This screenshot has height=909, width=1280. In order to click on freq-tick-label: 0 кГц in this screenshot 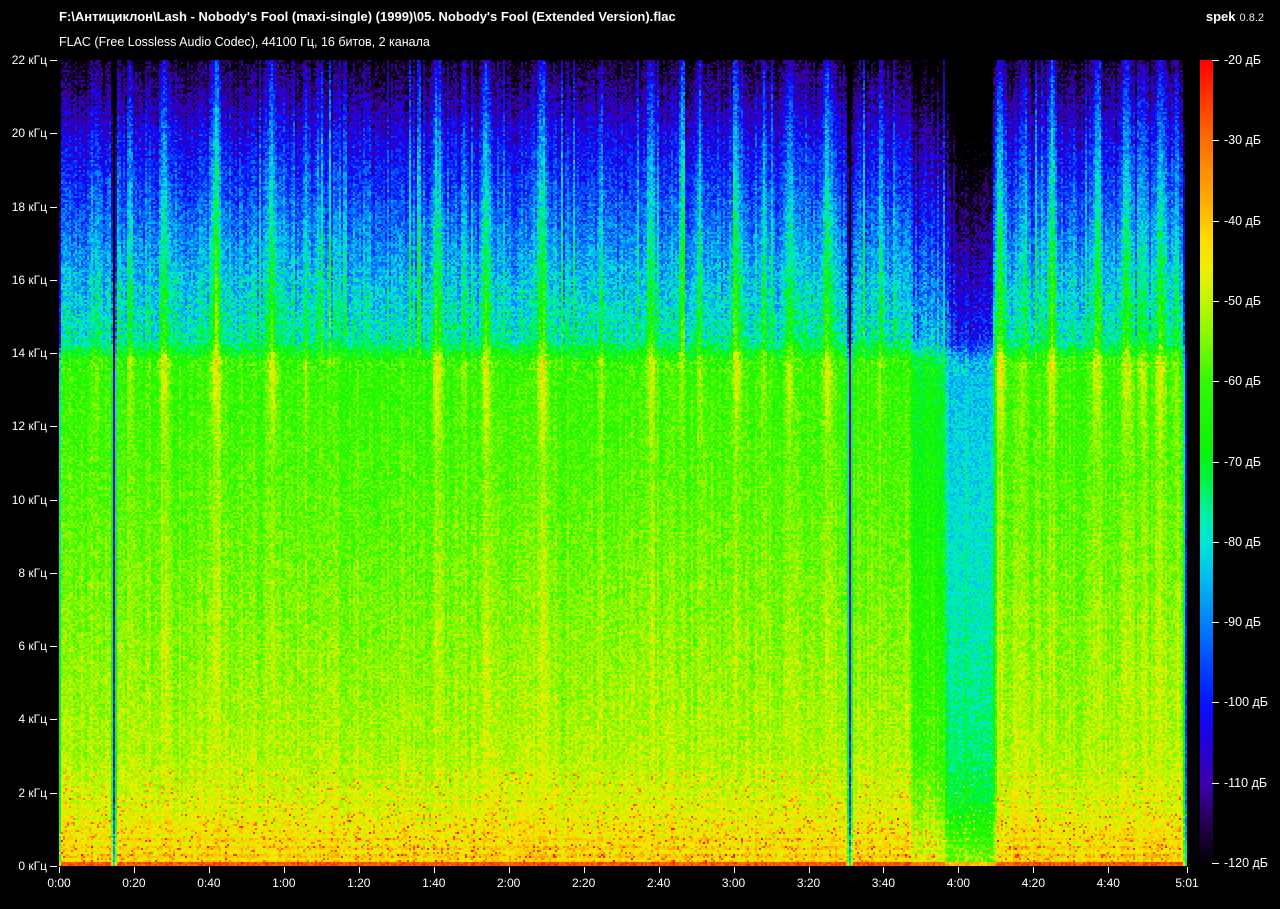, I will do `click(32, 866)`.